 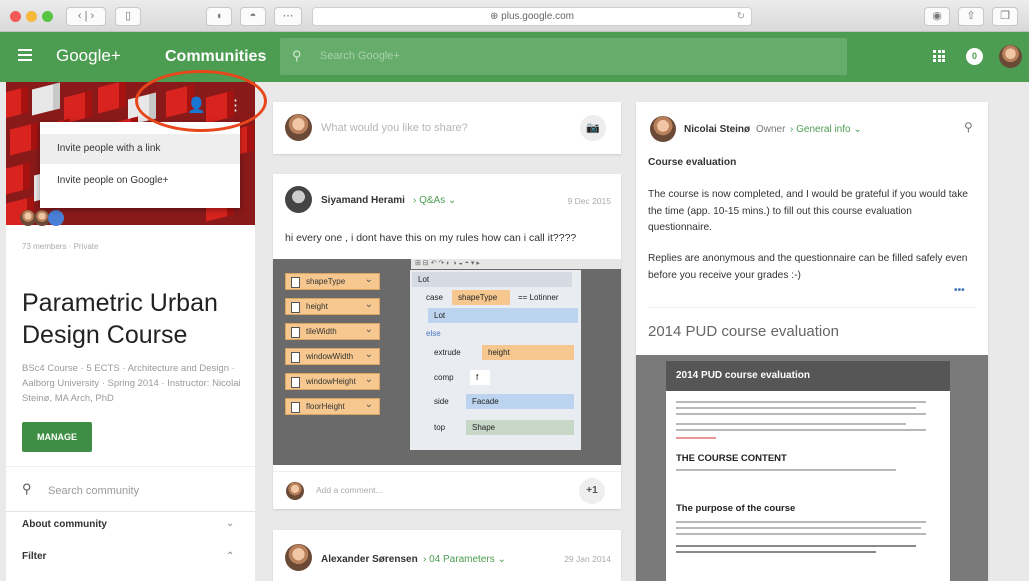 What do you see at coordinates (808, 376) in the screenshot?
I see `preview-header: 2014 PUD course evaluation` at bounding box center [808, 376].